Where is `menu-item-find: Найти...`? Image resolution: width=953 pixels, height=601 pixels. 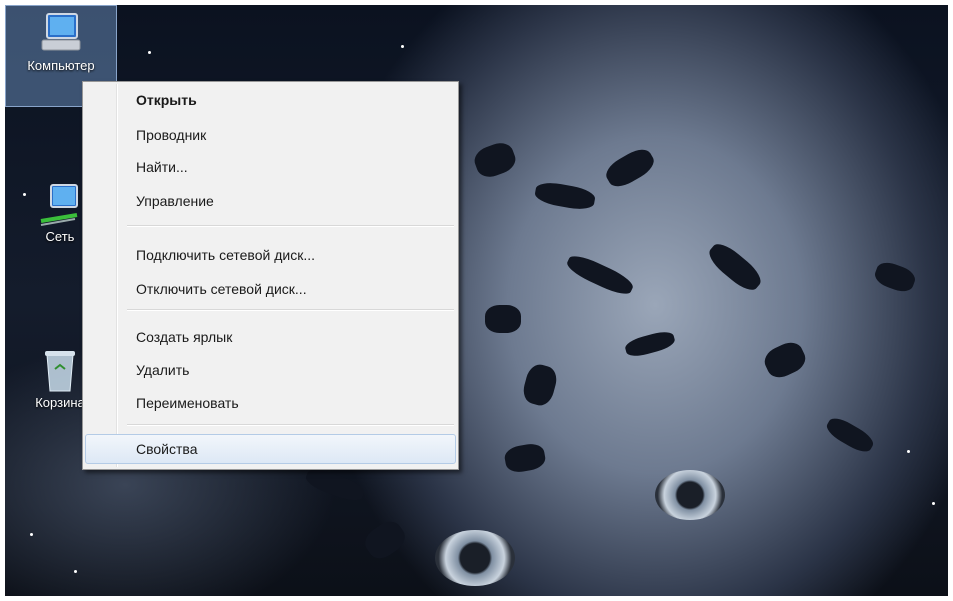
menu-item-find: Найти... is located at coordinates (270, 167).